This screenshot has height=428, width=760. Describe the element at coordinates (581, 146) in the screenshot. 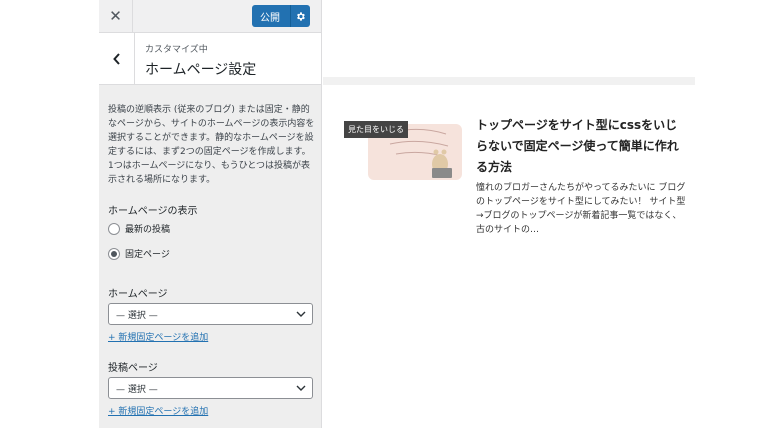

I see `post-title: トップページをサイト型にcssをいじらないで固定ページ使って簡単に作れる方法` at that location.